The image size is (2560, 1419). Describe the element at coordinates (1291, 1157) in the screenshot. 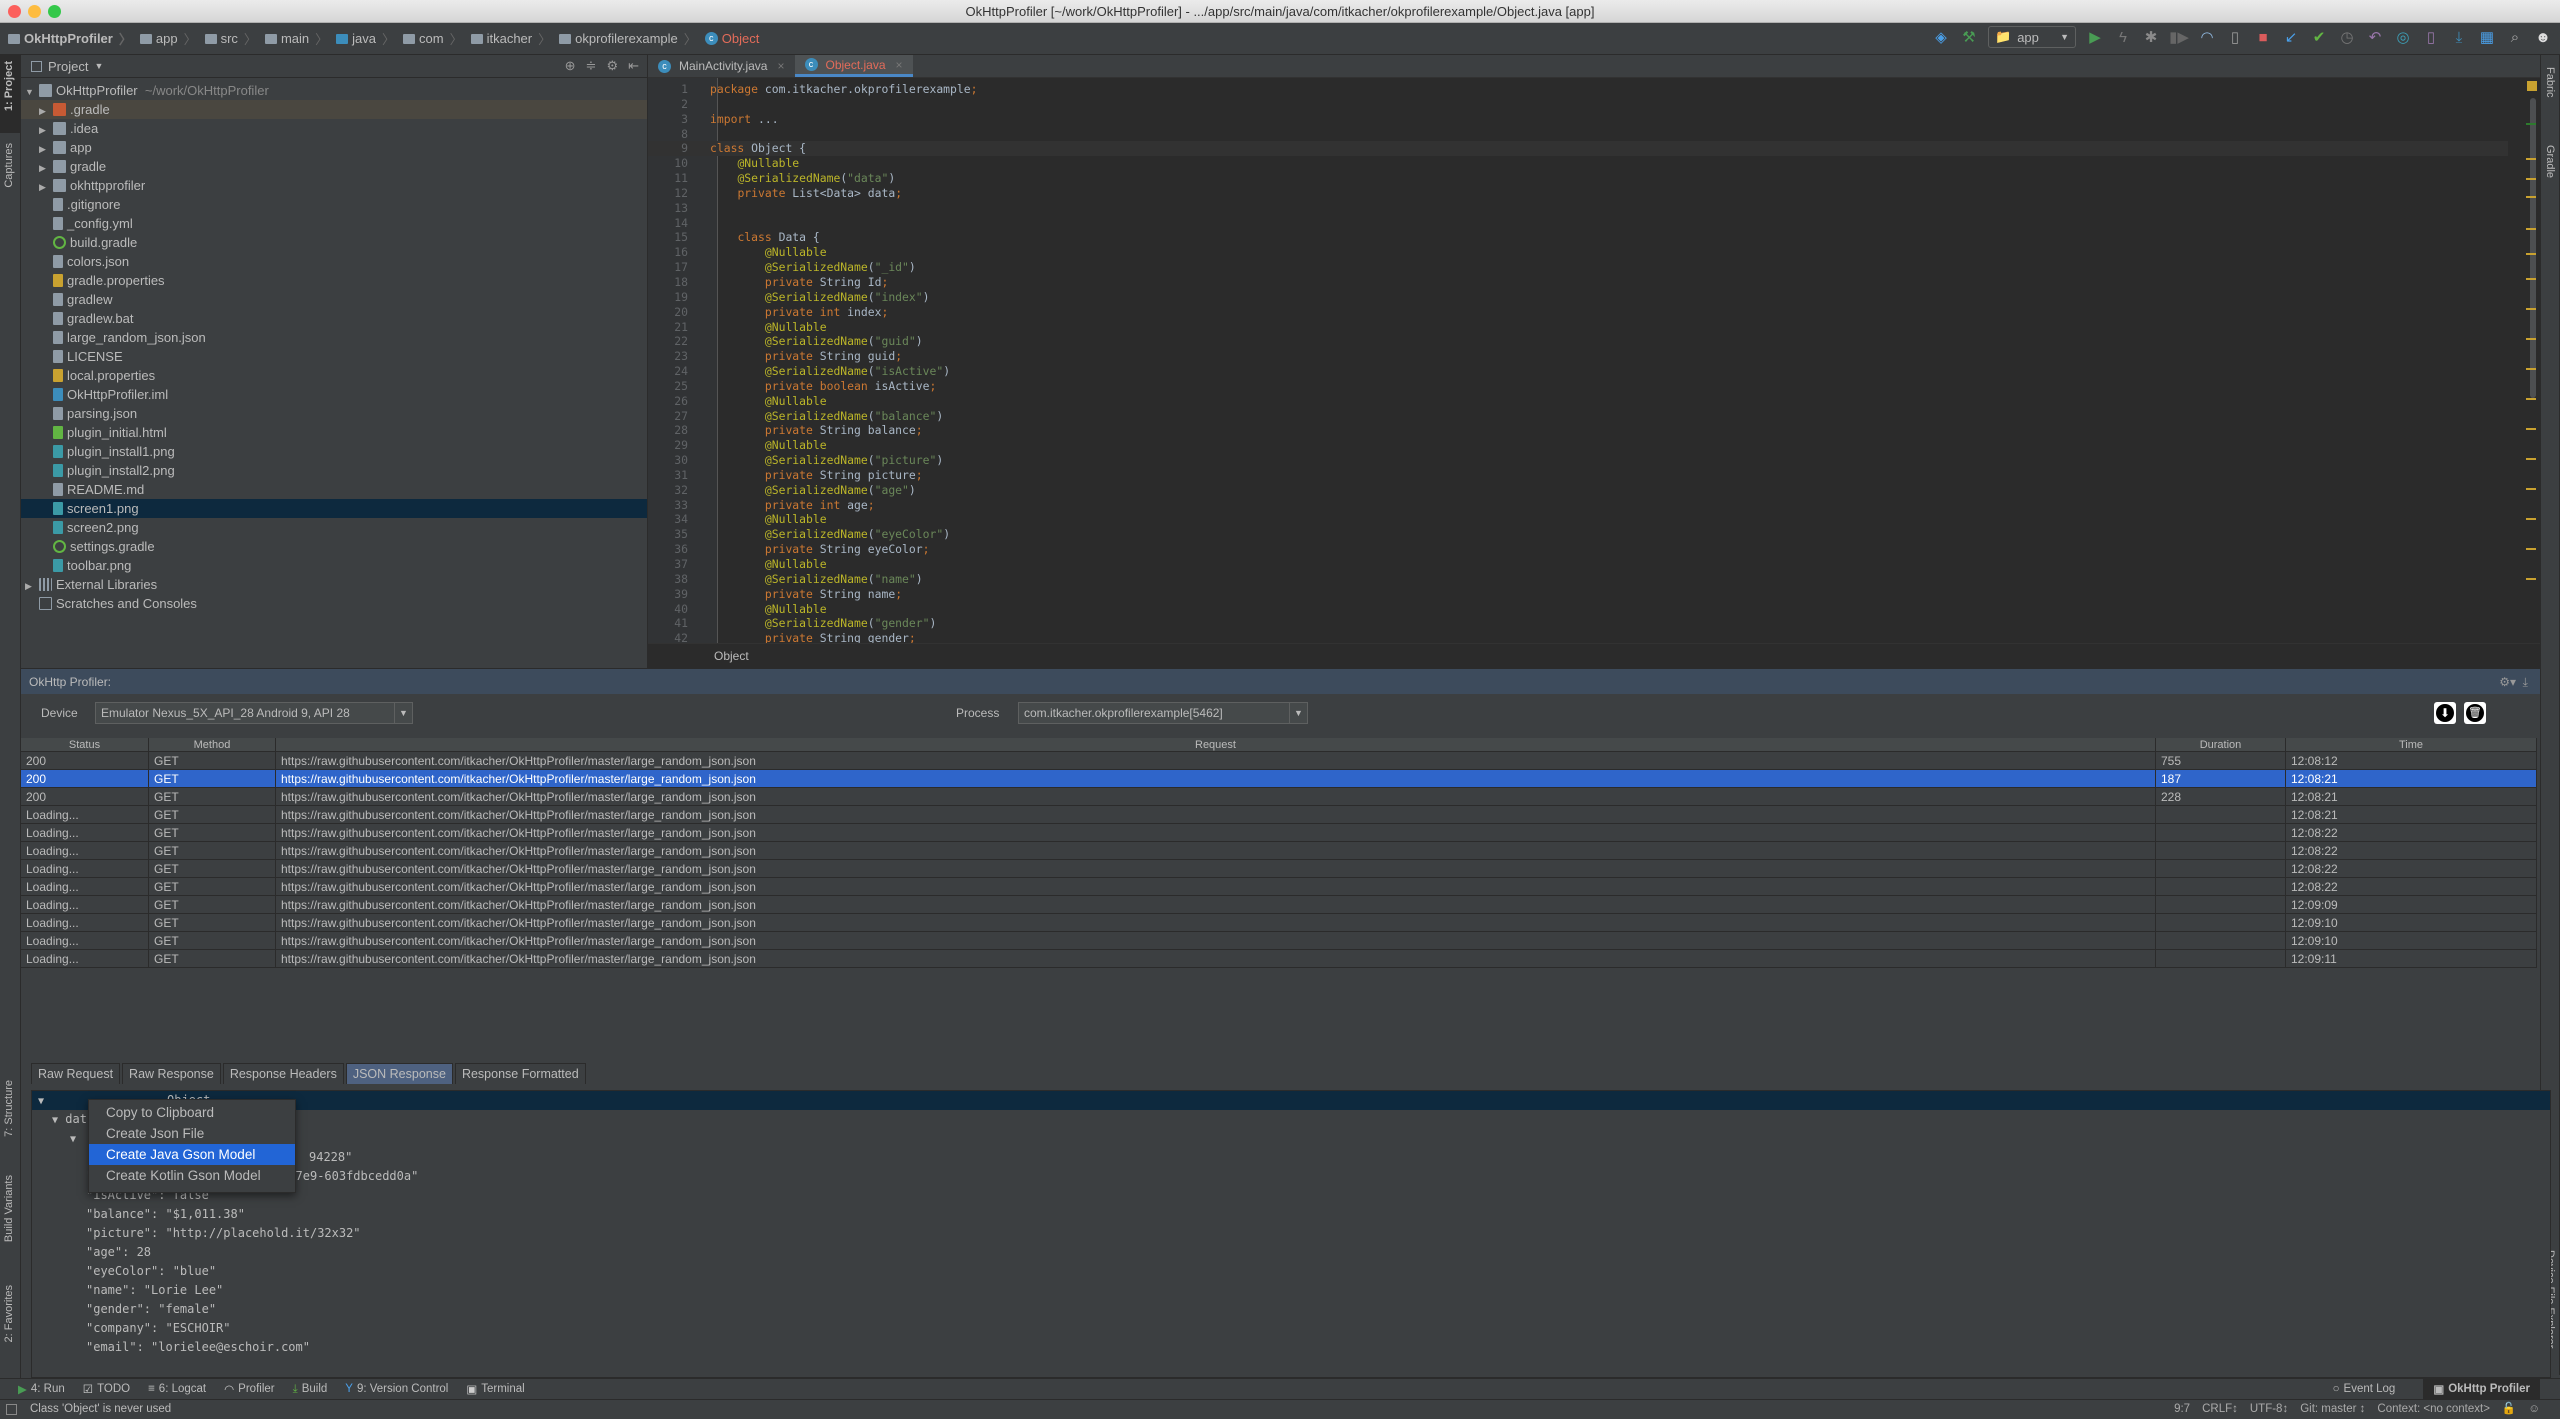

I see `json-field-id: 94228"` at that location.